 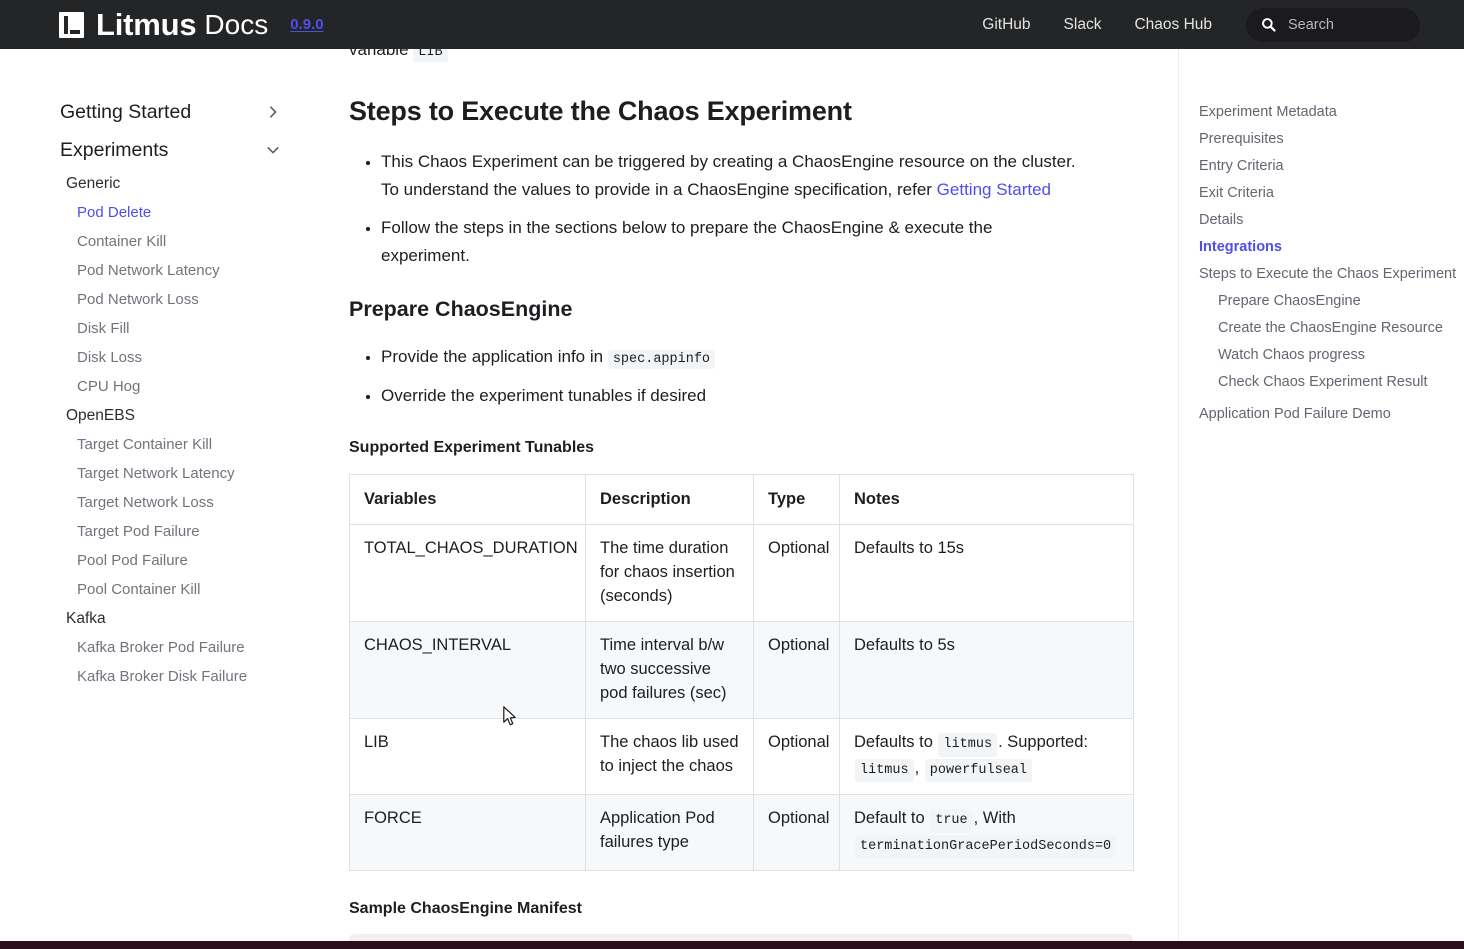 What do you see at coordinates (978, 770) in the screenshot?
I see `inline-code-powerfulseal: powerfulseal` at bounding box center [978, 770].